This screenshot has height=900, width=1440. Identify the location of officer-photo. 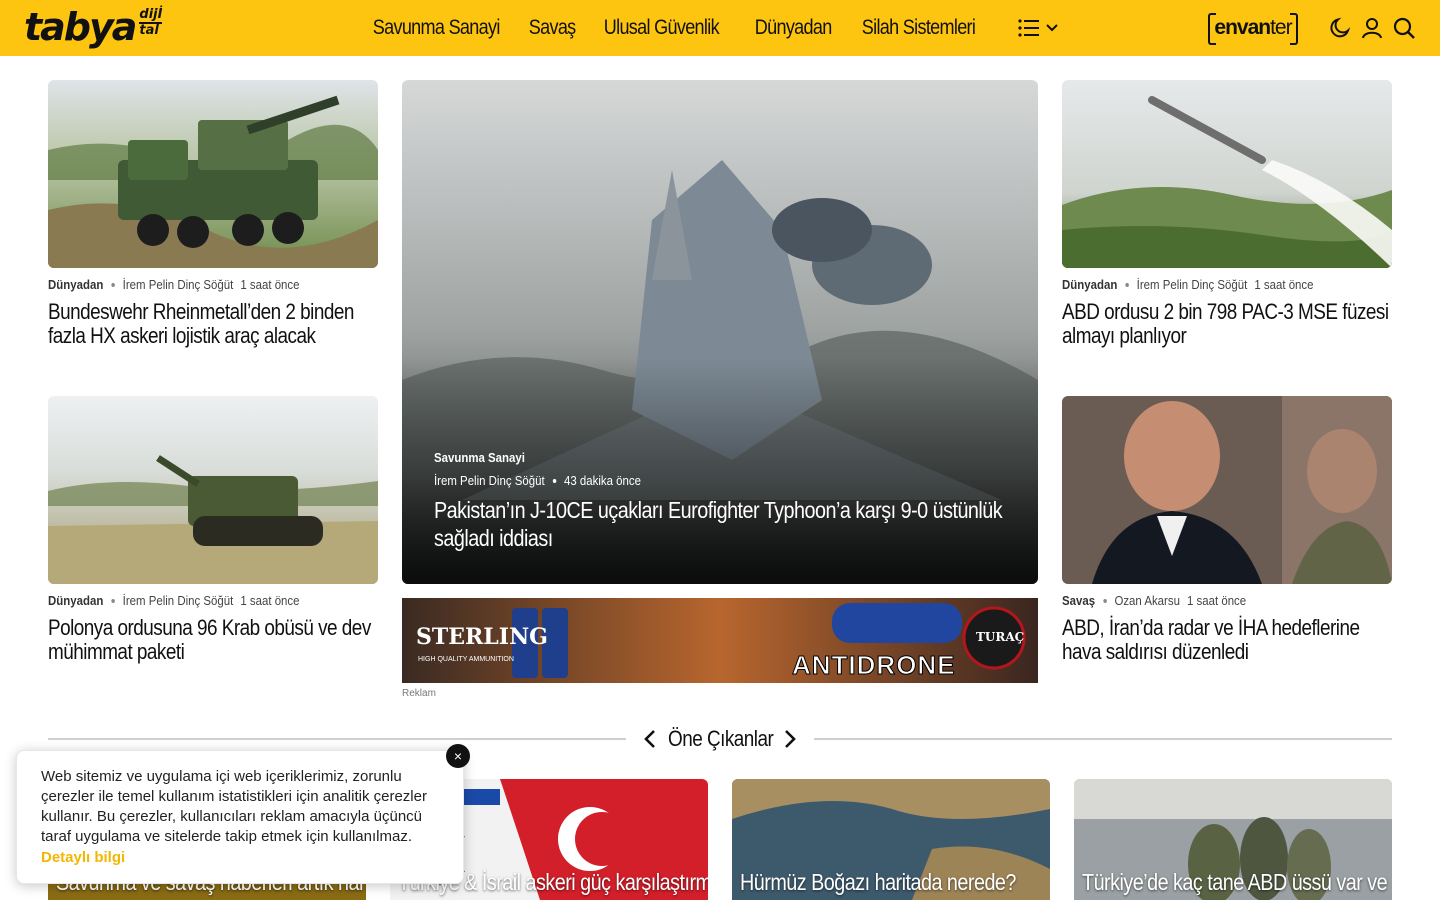
(1227, 490).